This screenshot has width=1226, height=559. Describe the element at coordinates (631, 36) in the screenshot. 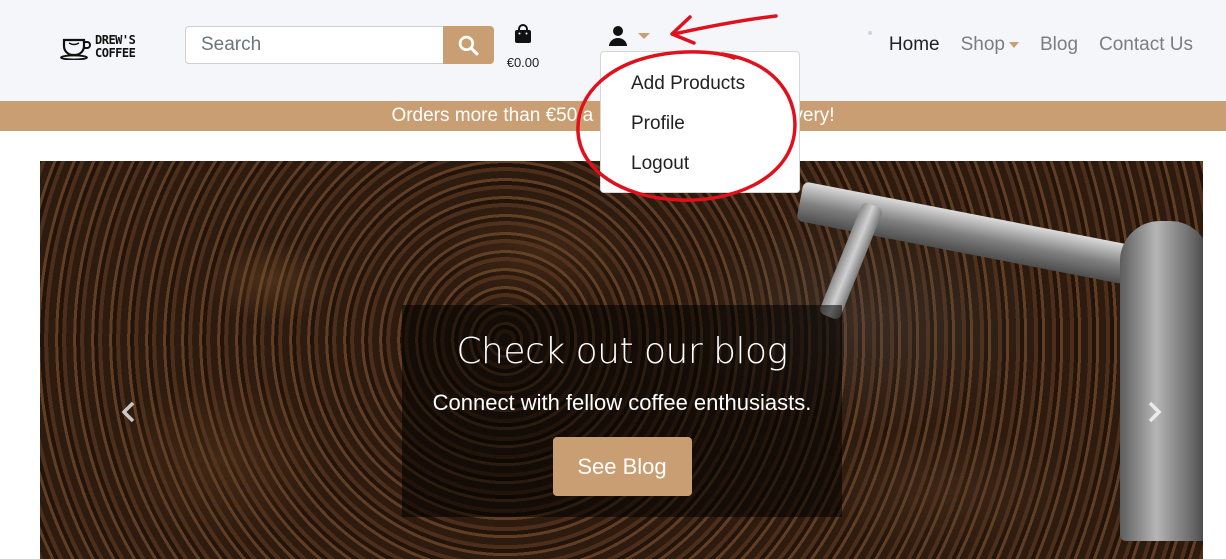

I see `account-dropdown-toggle` at that location.